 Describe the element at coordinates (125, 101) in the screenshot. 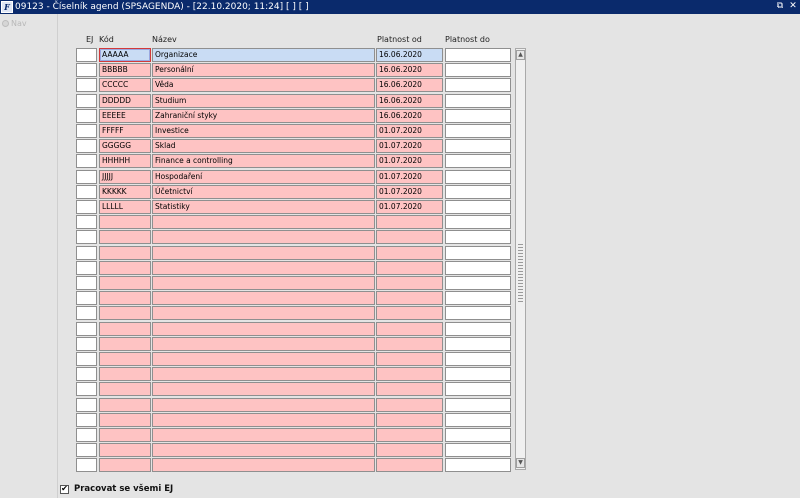

I see `cell-kod: DDDDD` at that location.